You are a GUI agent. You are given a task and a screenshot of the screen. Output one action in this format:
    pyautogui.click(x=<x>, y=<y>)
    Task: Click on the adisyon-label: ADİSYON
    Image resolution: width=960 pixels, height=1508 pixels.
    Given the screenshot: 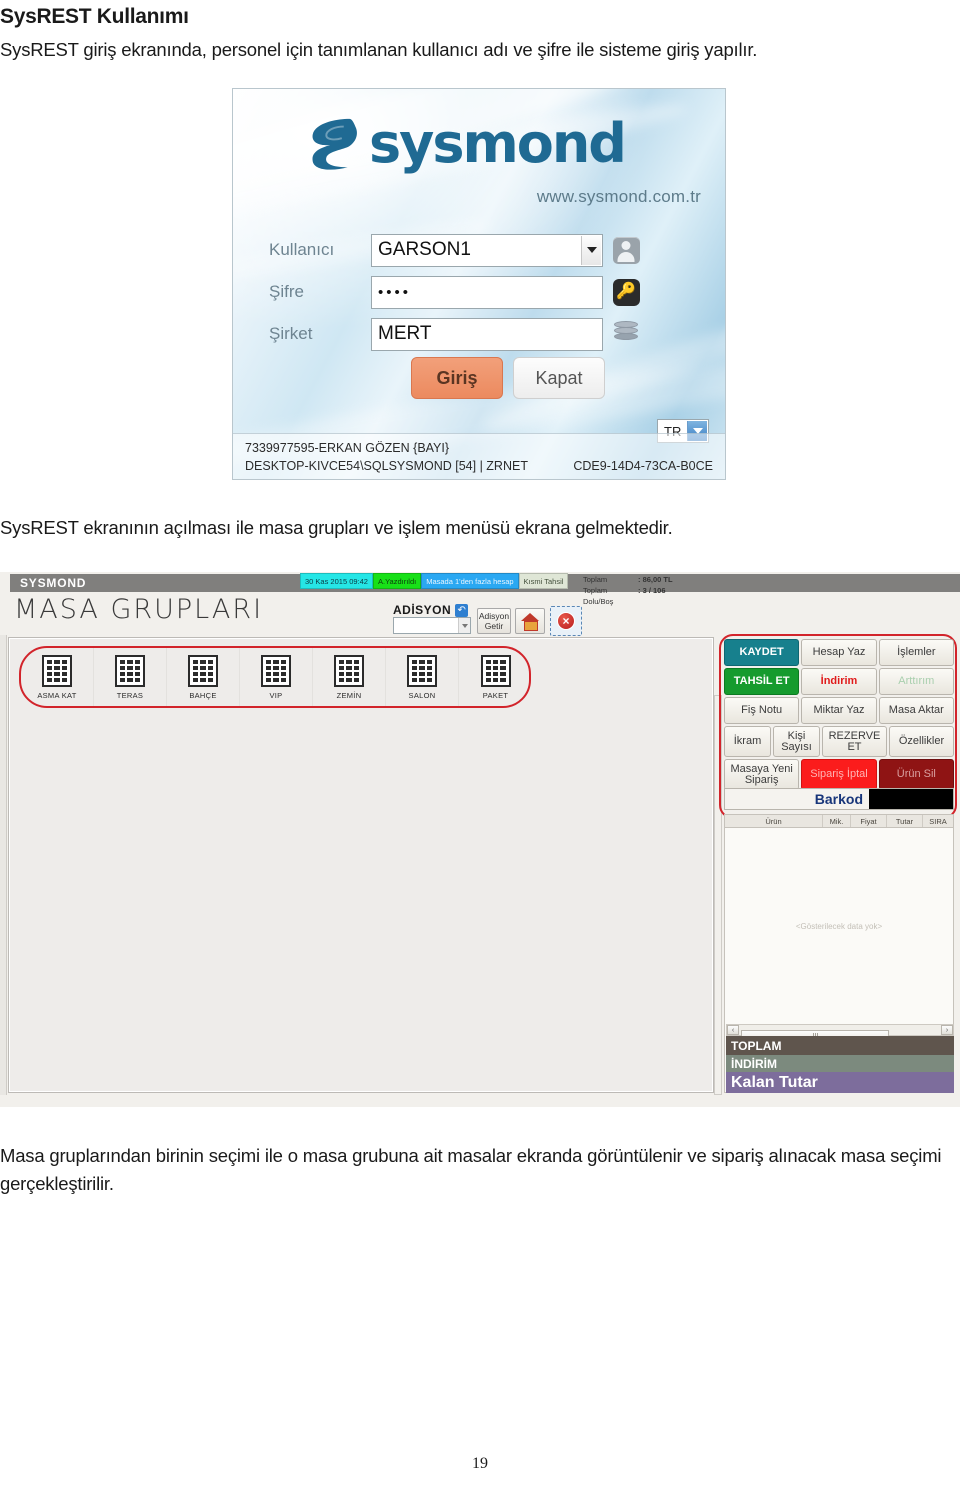 What is the action you would take?
    pyautogui.click(x=422, y=610)
    